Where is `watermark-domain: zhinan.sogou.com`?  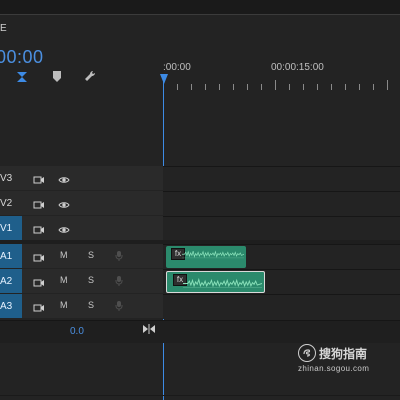
watermark-domain: zhinan.sogou.com is located at coordinates (334, 368).